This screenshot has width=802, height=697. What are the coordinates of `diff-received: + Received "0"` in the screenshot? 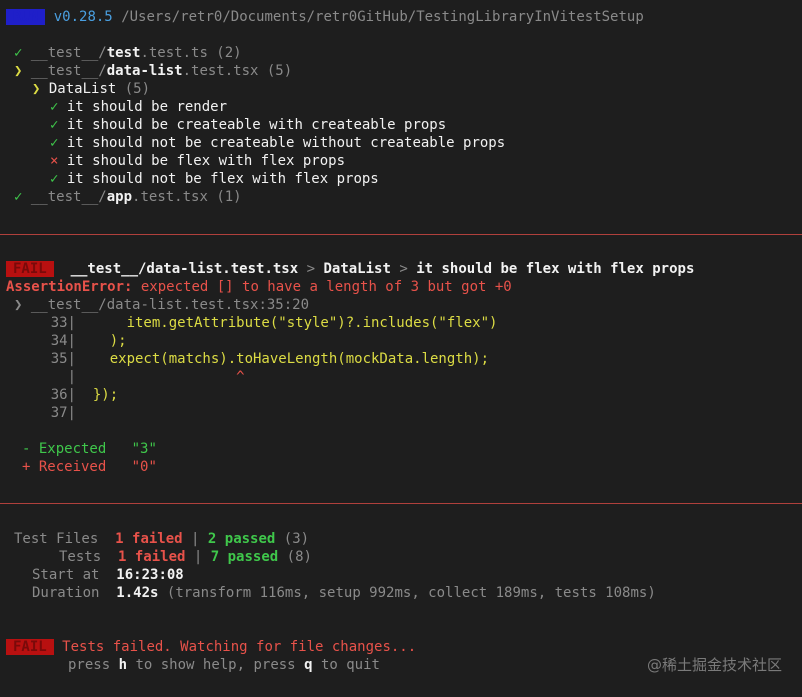 It's located at (89, 467).